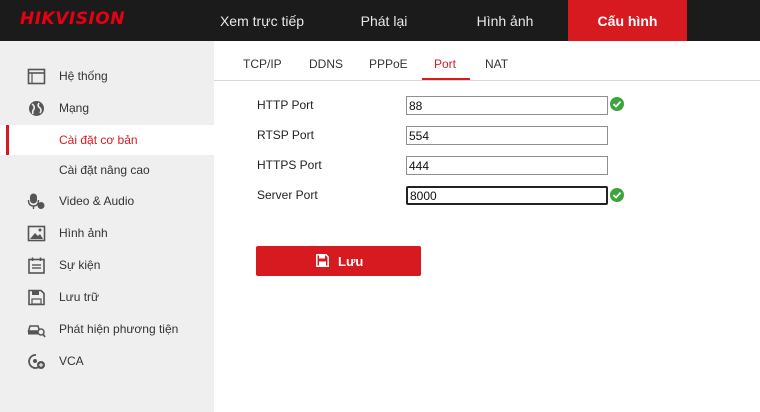 This screenshot has width=760, height=412. I want to click on http-port-input, so click(507, 105).